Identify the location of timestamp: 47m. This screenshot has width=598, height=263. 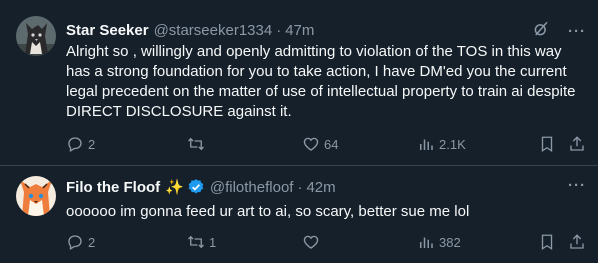
(299, 30).